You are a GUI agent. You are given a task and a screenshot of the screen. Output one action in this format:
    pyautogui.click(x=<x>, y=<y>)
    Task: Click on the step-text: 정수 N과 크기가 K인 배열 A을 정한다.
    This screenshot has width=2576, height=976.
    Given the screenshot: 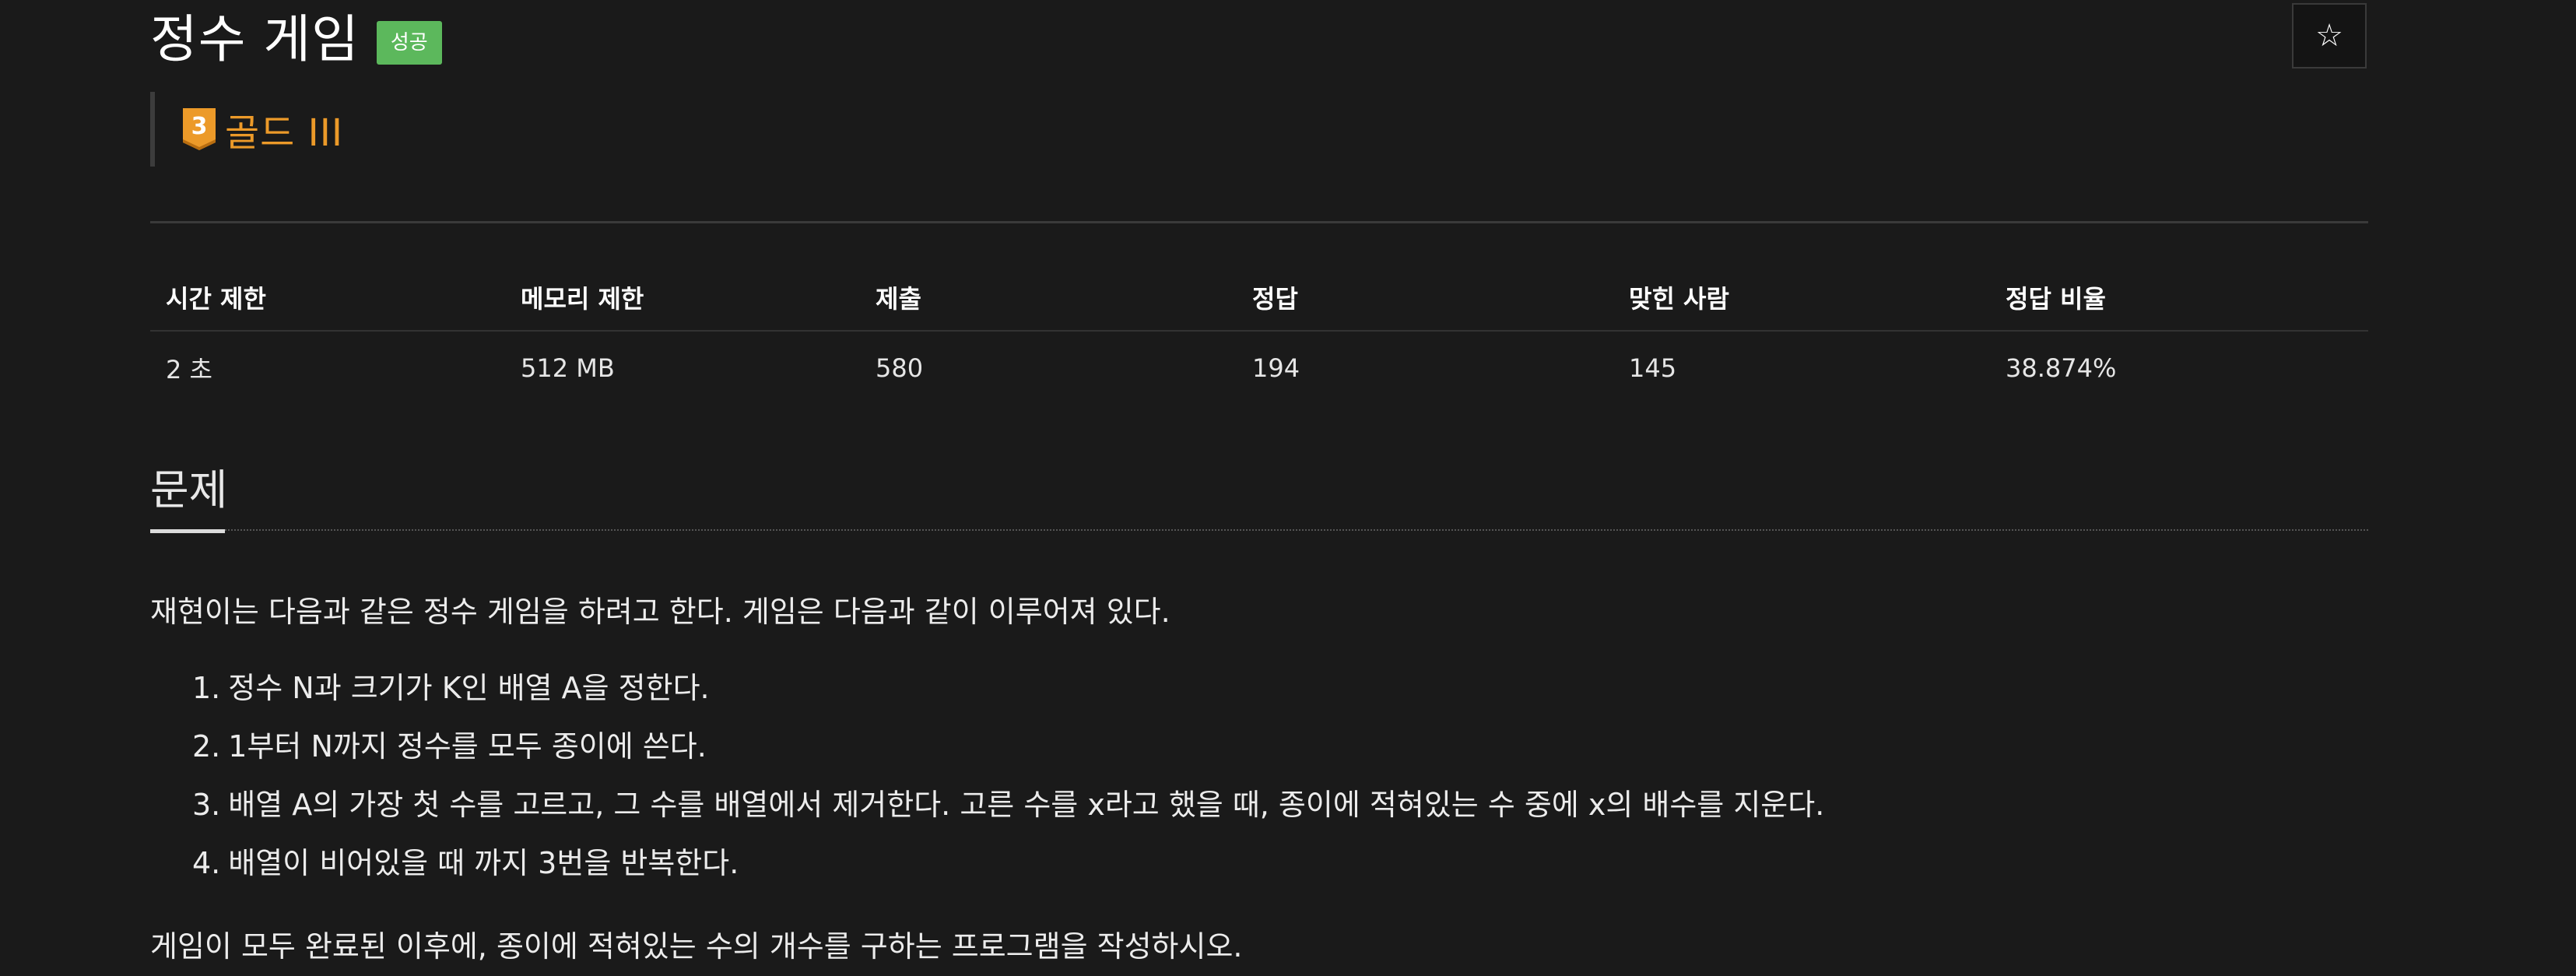 What is the action you would take?
    pyautogui.click(x=469, y=688)
    